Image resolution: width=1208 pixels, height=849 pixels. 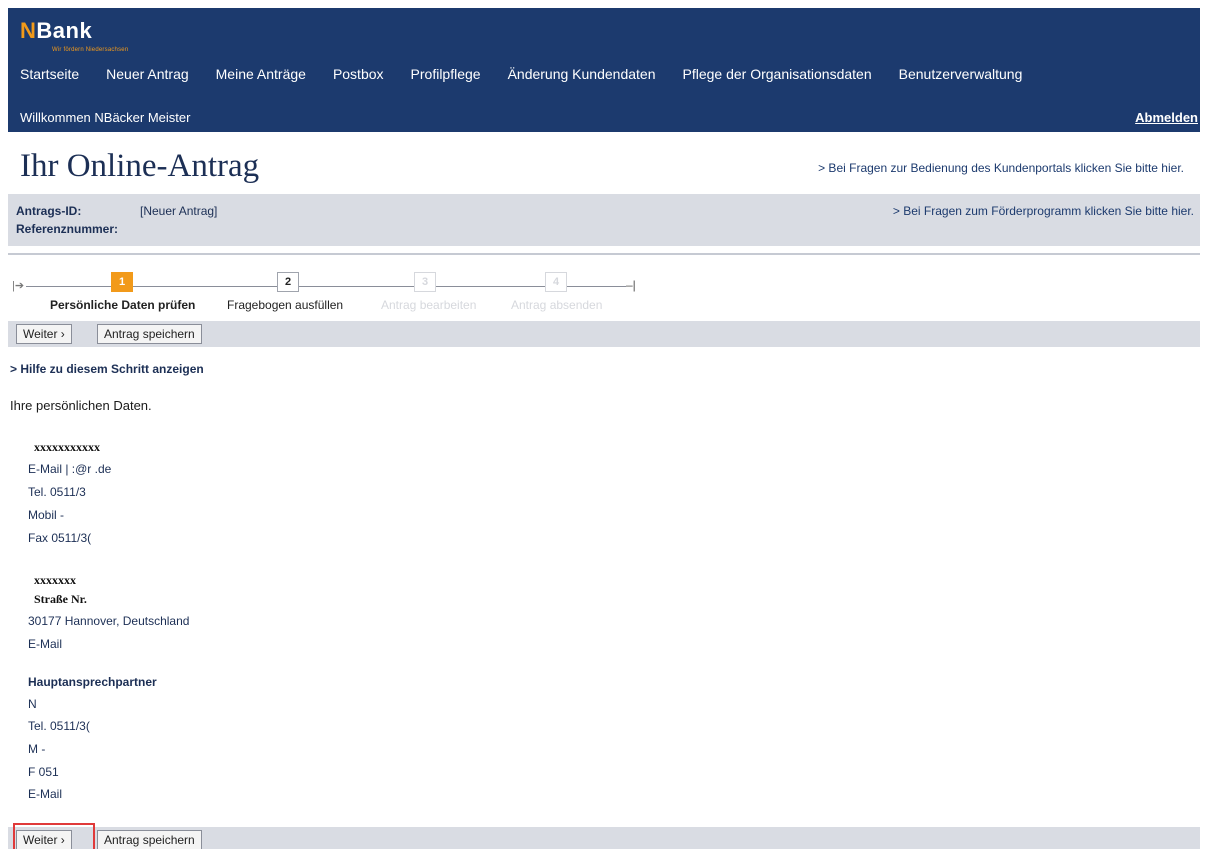 What do you see at coordinates (49, 211) in the screenshot?
I see `antrags-id-label: Antrags-ID:` at bounding box center [49, 211].